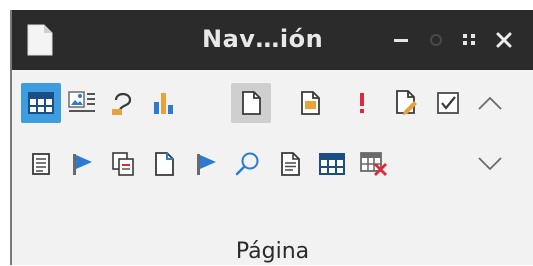 This screenshot has width=533, height=266. I want to click on checkbox-button, so click(448, 103).